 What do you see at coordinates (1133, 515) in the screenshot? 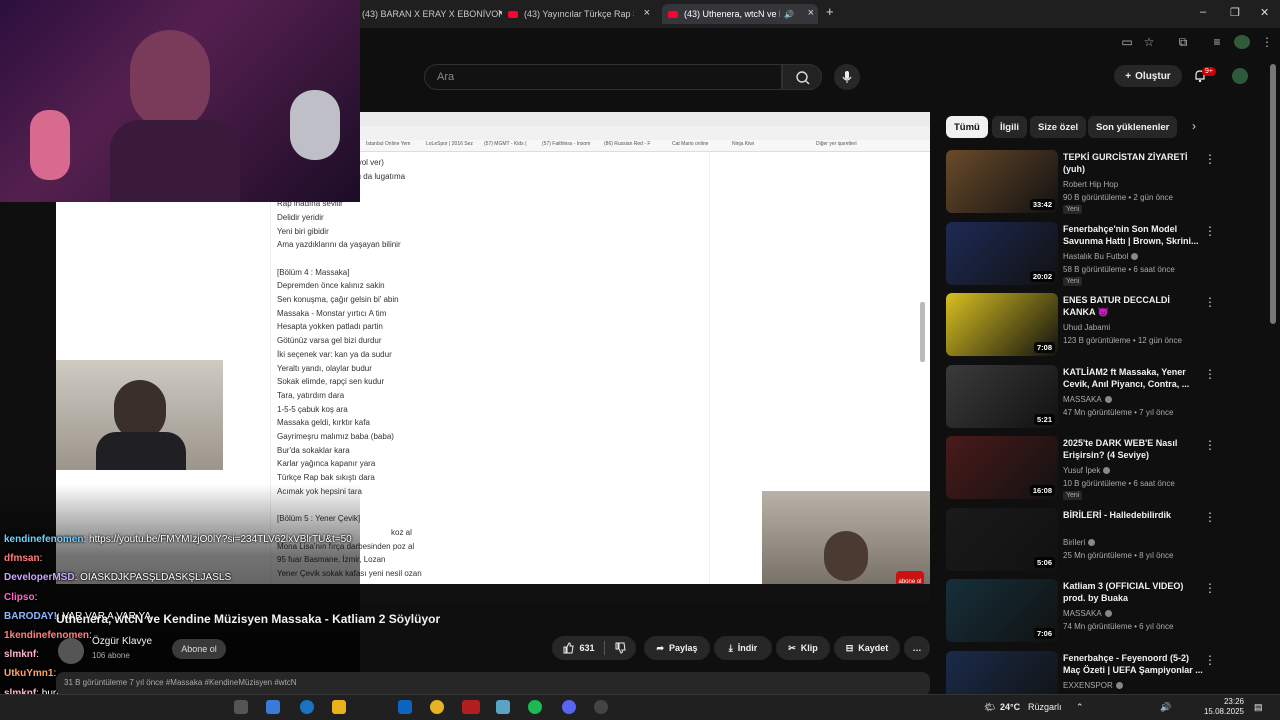
I see `recommended-title: BİRİLERİ - Halledebilirdik` at bounding box center [1133, 515].